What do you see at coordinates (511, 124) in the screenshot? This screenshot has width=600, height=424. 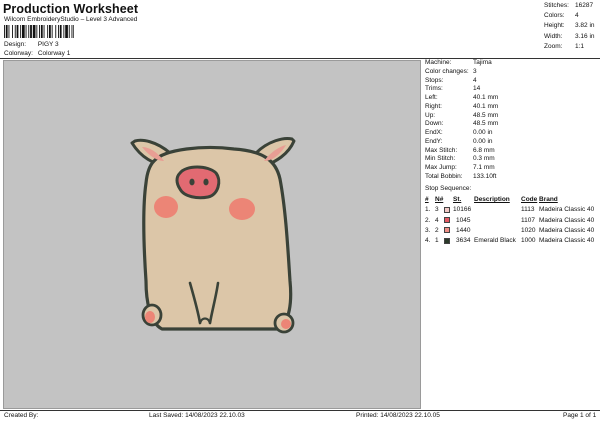 I see `info-row: Down: 48.5 mm` at bounding box center [511, 124].